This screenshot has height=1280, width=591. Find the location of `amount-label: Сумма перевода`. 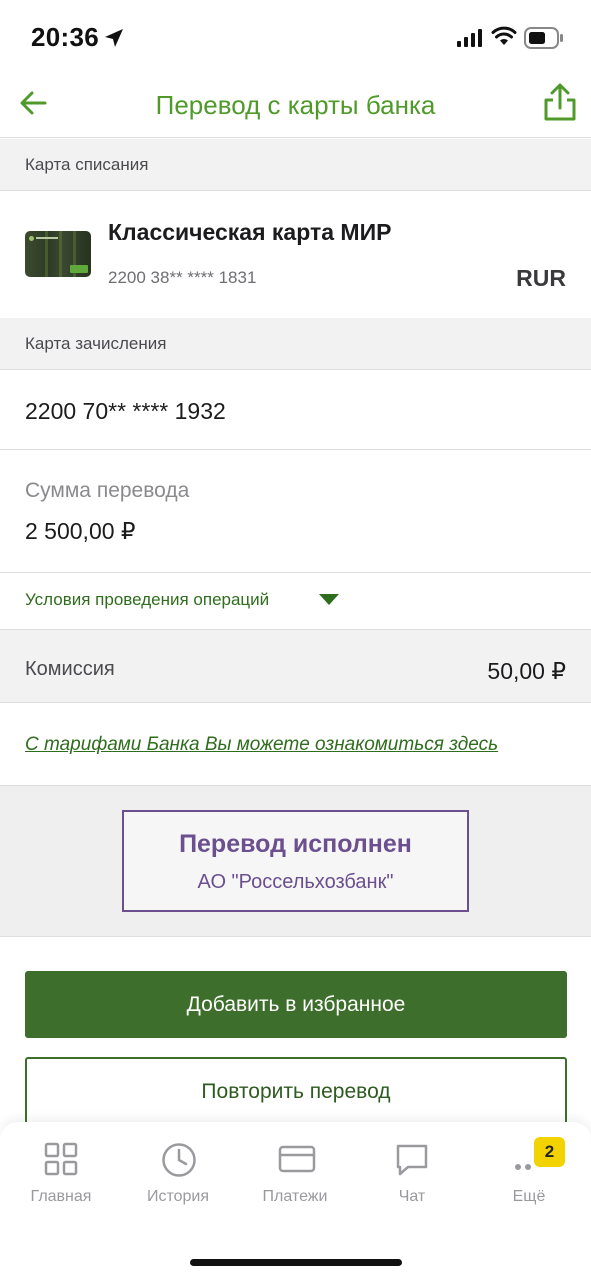

amount-label: Сумма перевода is located at coordinates (107, 490).